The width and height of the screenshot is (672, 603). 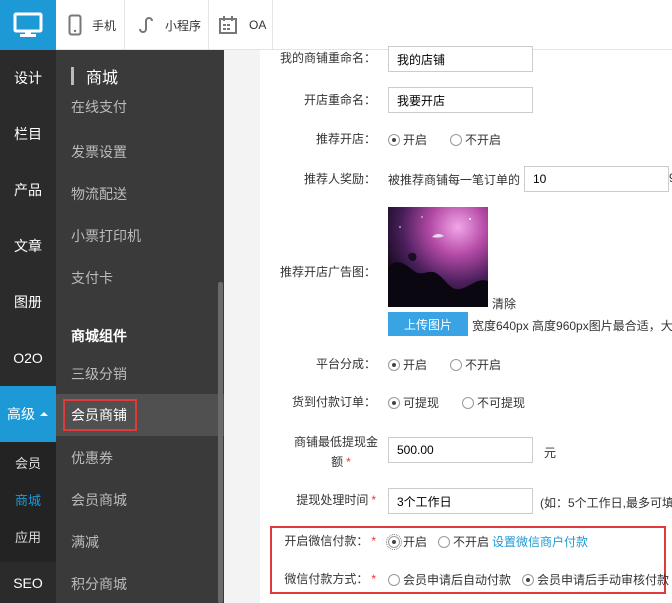 What do you see at coordinates (28, 499) in the screenshot?
I see `rail-sub-mall: 商城` at bounding box center [28, 499].